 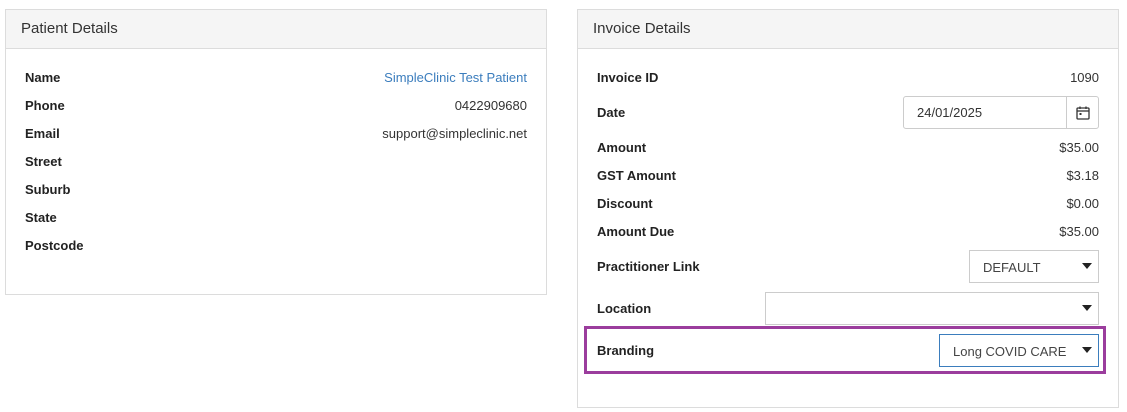 I want to click on location-row: Location, so click(x=848, y=309).